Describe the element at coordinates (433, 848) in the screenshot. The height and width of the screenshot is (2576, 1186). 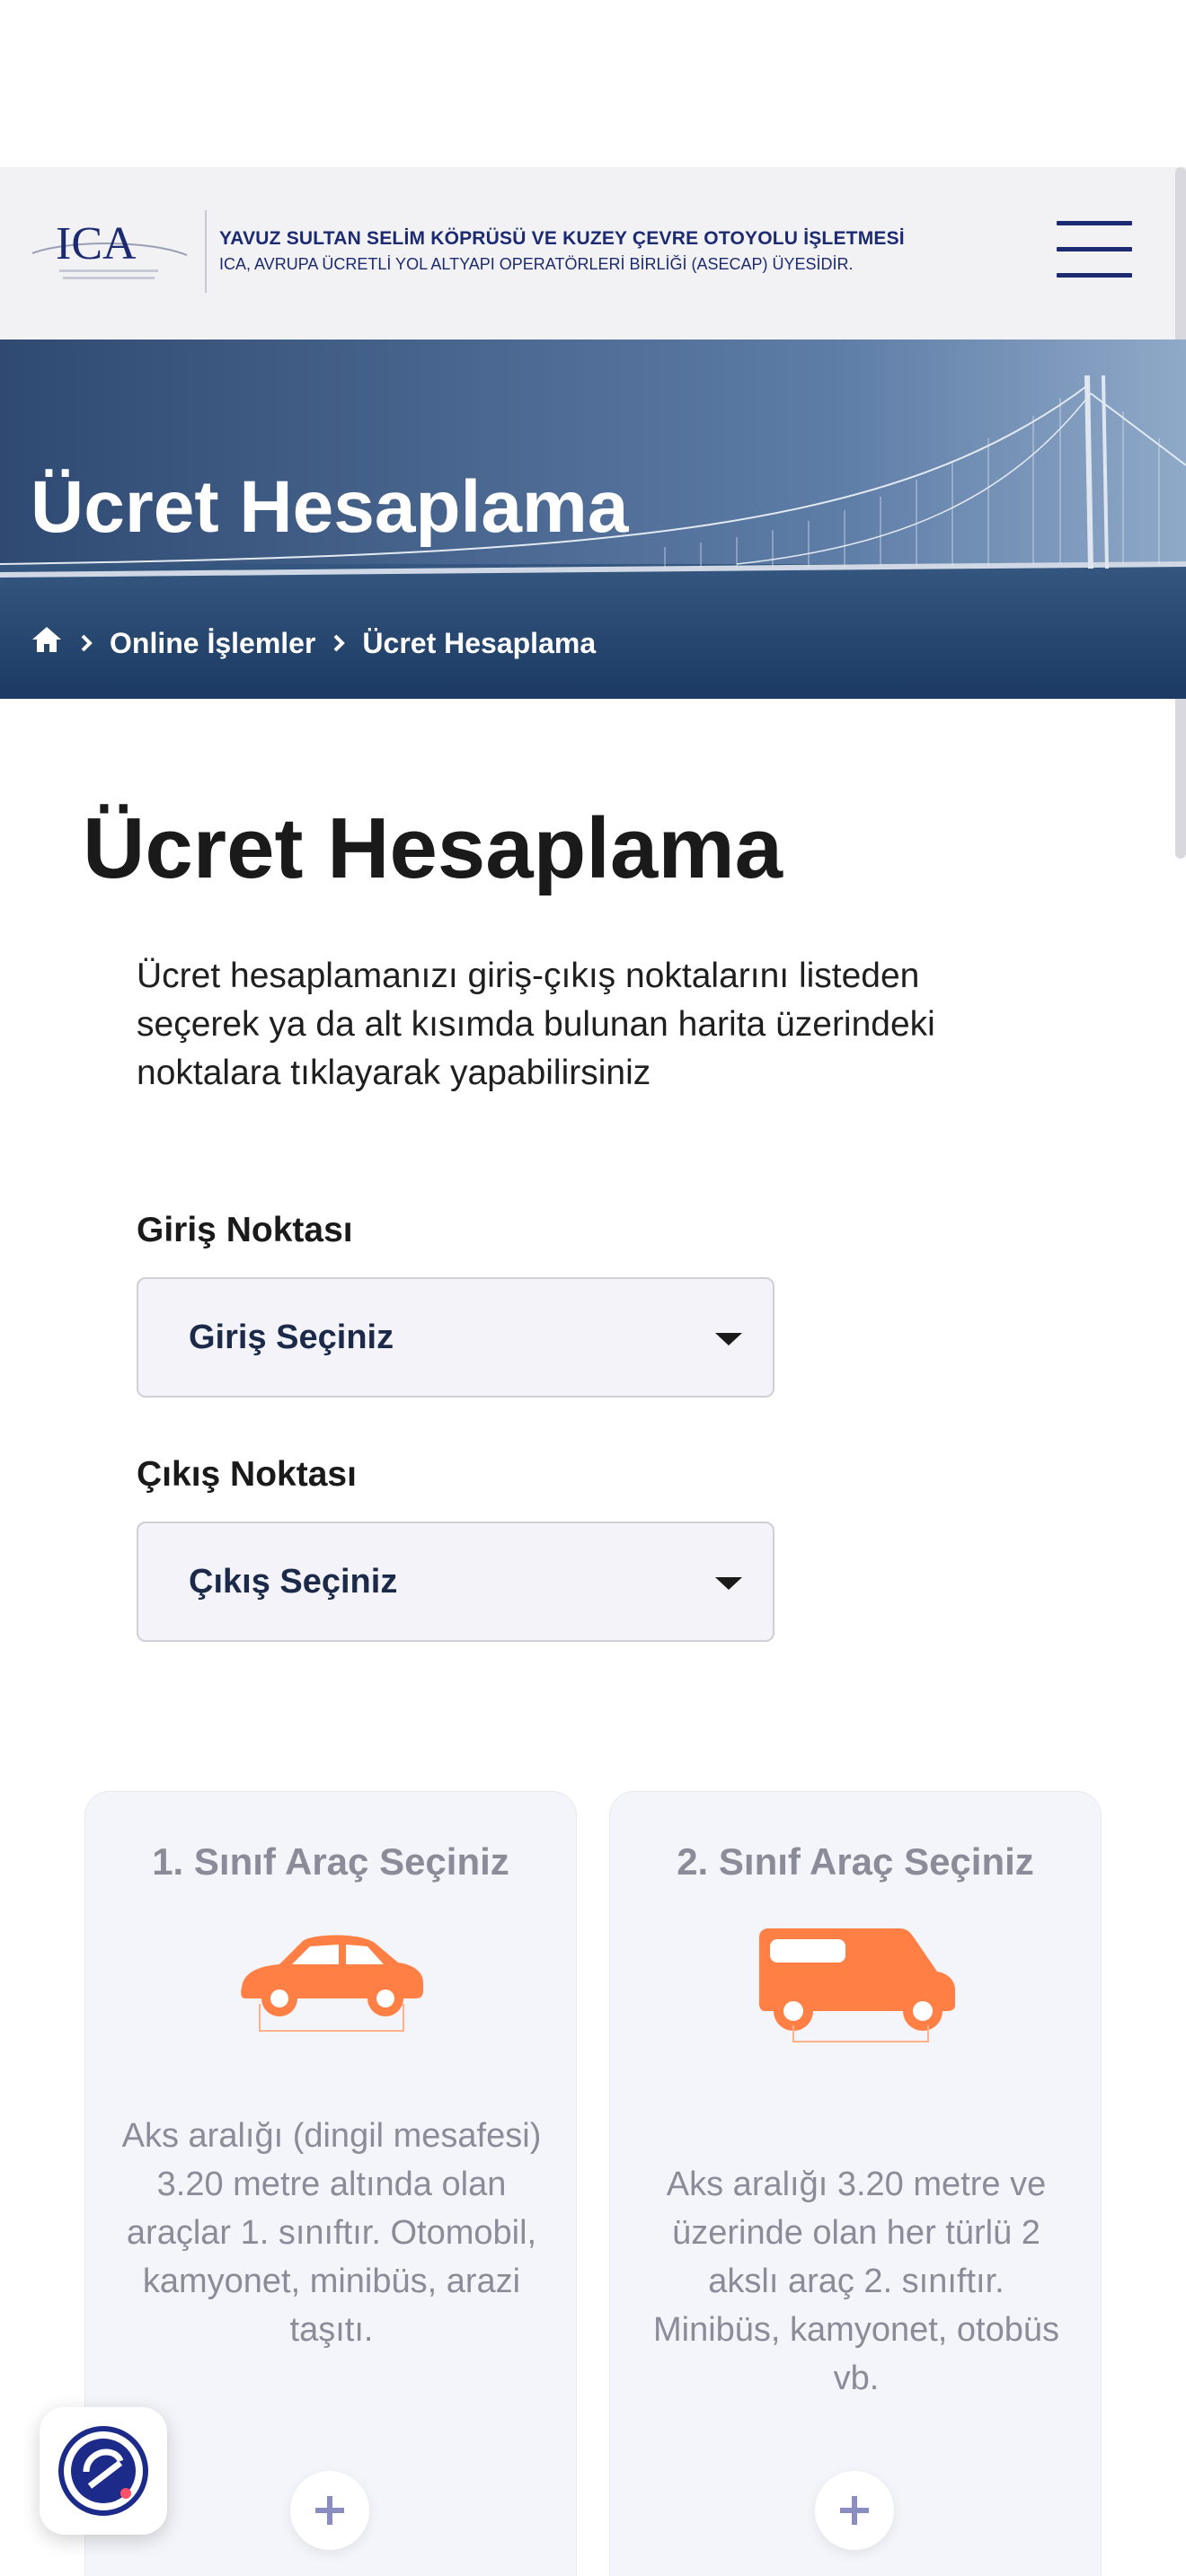
I see `page-title: Ücret Hesaplama` at that location.